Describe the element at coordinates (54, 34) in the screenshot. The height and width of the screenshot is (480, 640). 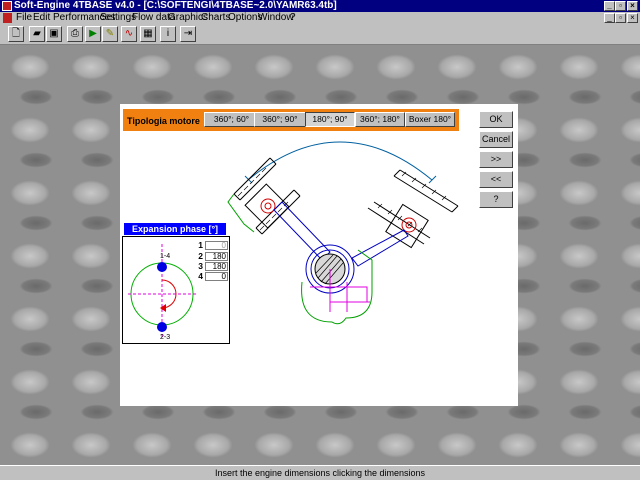
I see `save-icon: ▣` at that location.